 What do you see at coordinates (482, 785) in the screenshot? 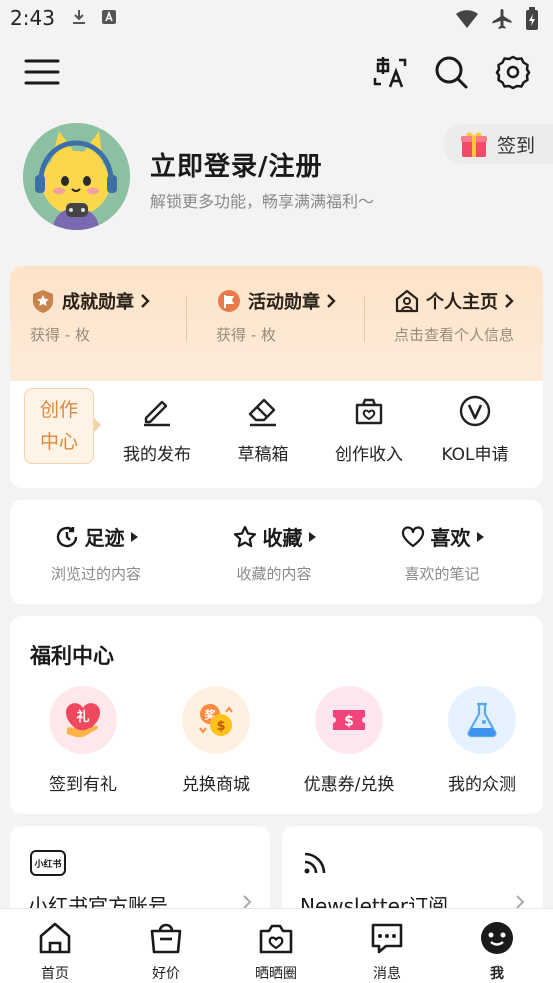
I see `my-trials-label: 我的众测` at bounding box center [482, 785].